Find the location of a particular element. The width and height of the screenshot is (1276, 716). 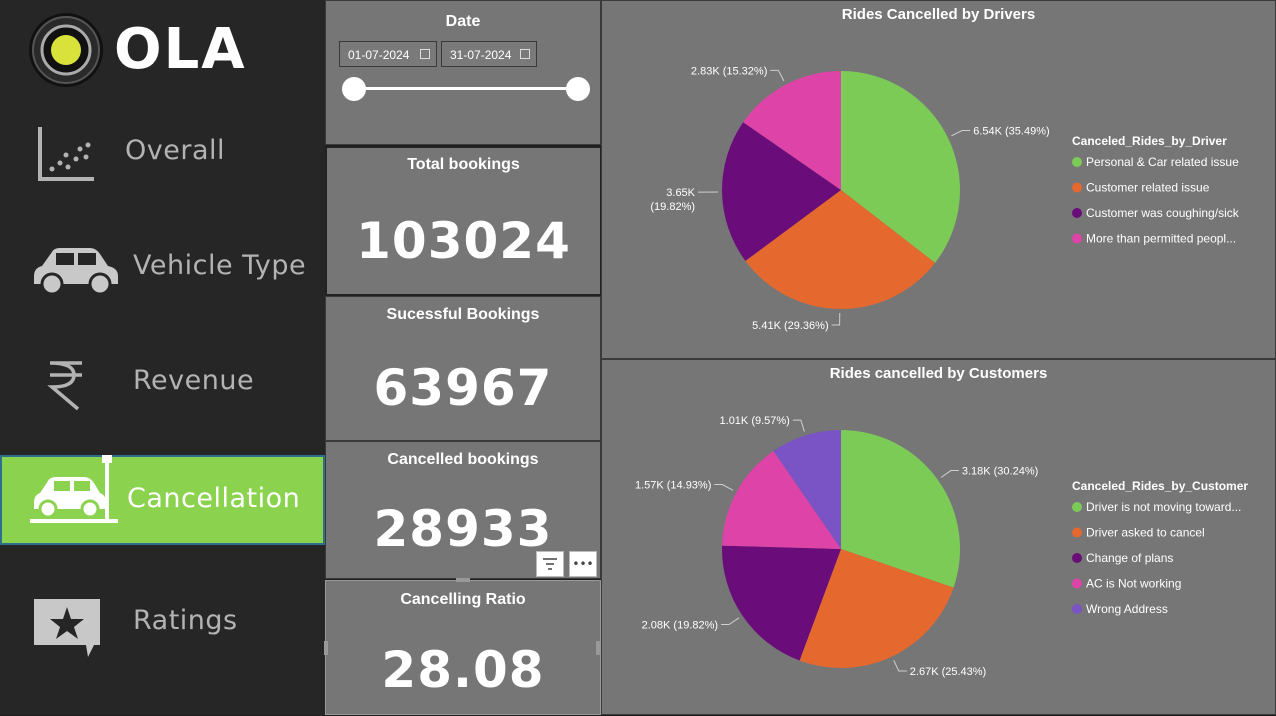

nav-label-cancellation: Cancellation is located at coordinates (213, 498).